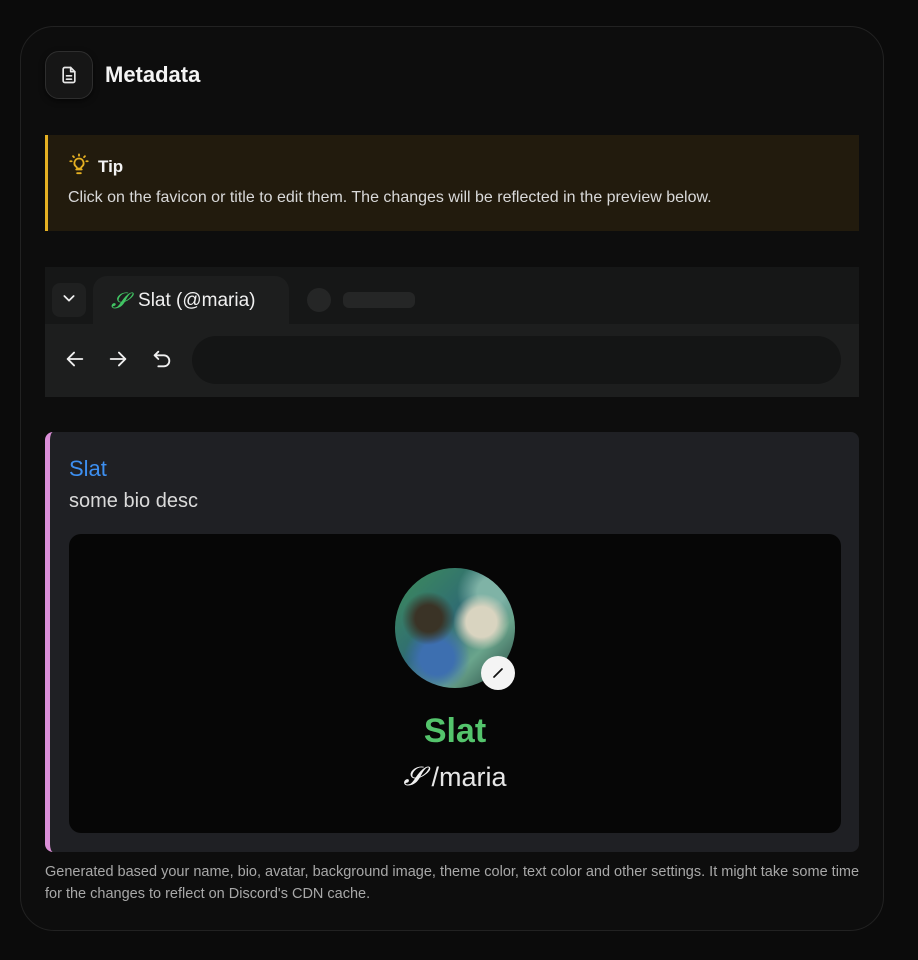 The height and width of the screenshot is (960, 918). What do you see at coordinates (469, 777) in the screenshot?
I see `handle-text: /maria` at bounding box center [469, 777].